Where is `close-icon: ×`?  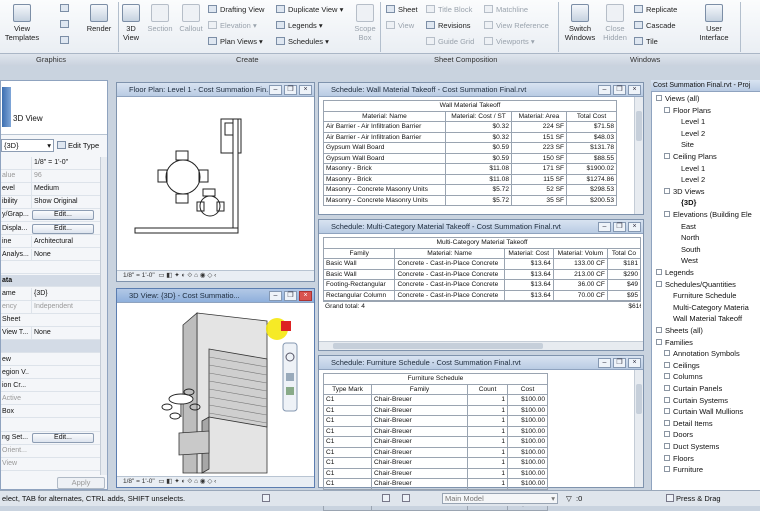 close-icon: × is located at coordinates (305, 90).